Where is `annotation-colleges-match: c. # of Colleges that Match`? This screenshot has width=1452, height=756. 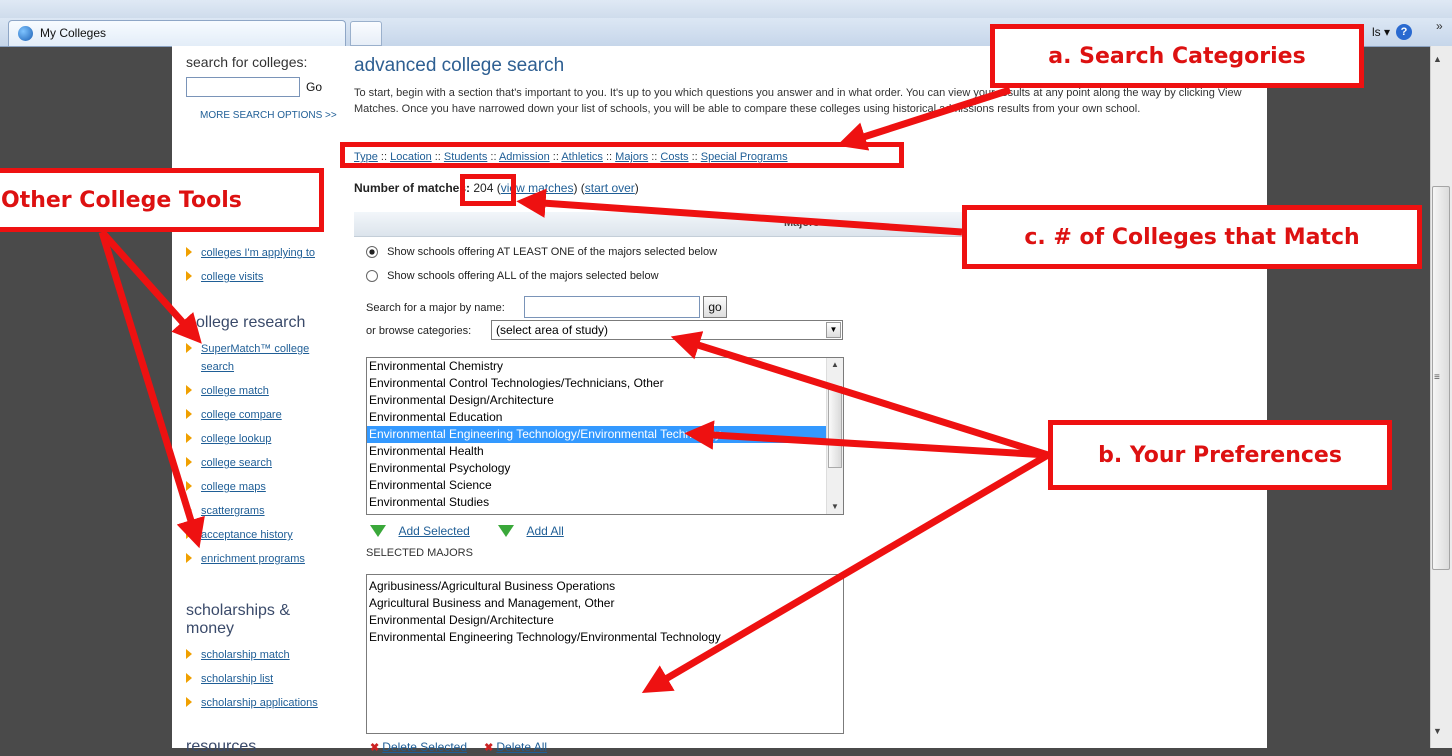
annotation-colleges-match: c. # of Colleges that Match is located at coordinates (1192, 237).